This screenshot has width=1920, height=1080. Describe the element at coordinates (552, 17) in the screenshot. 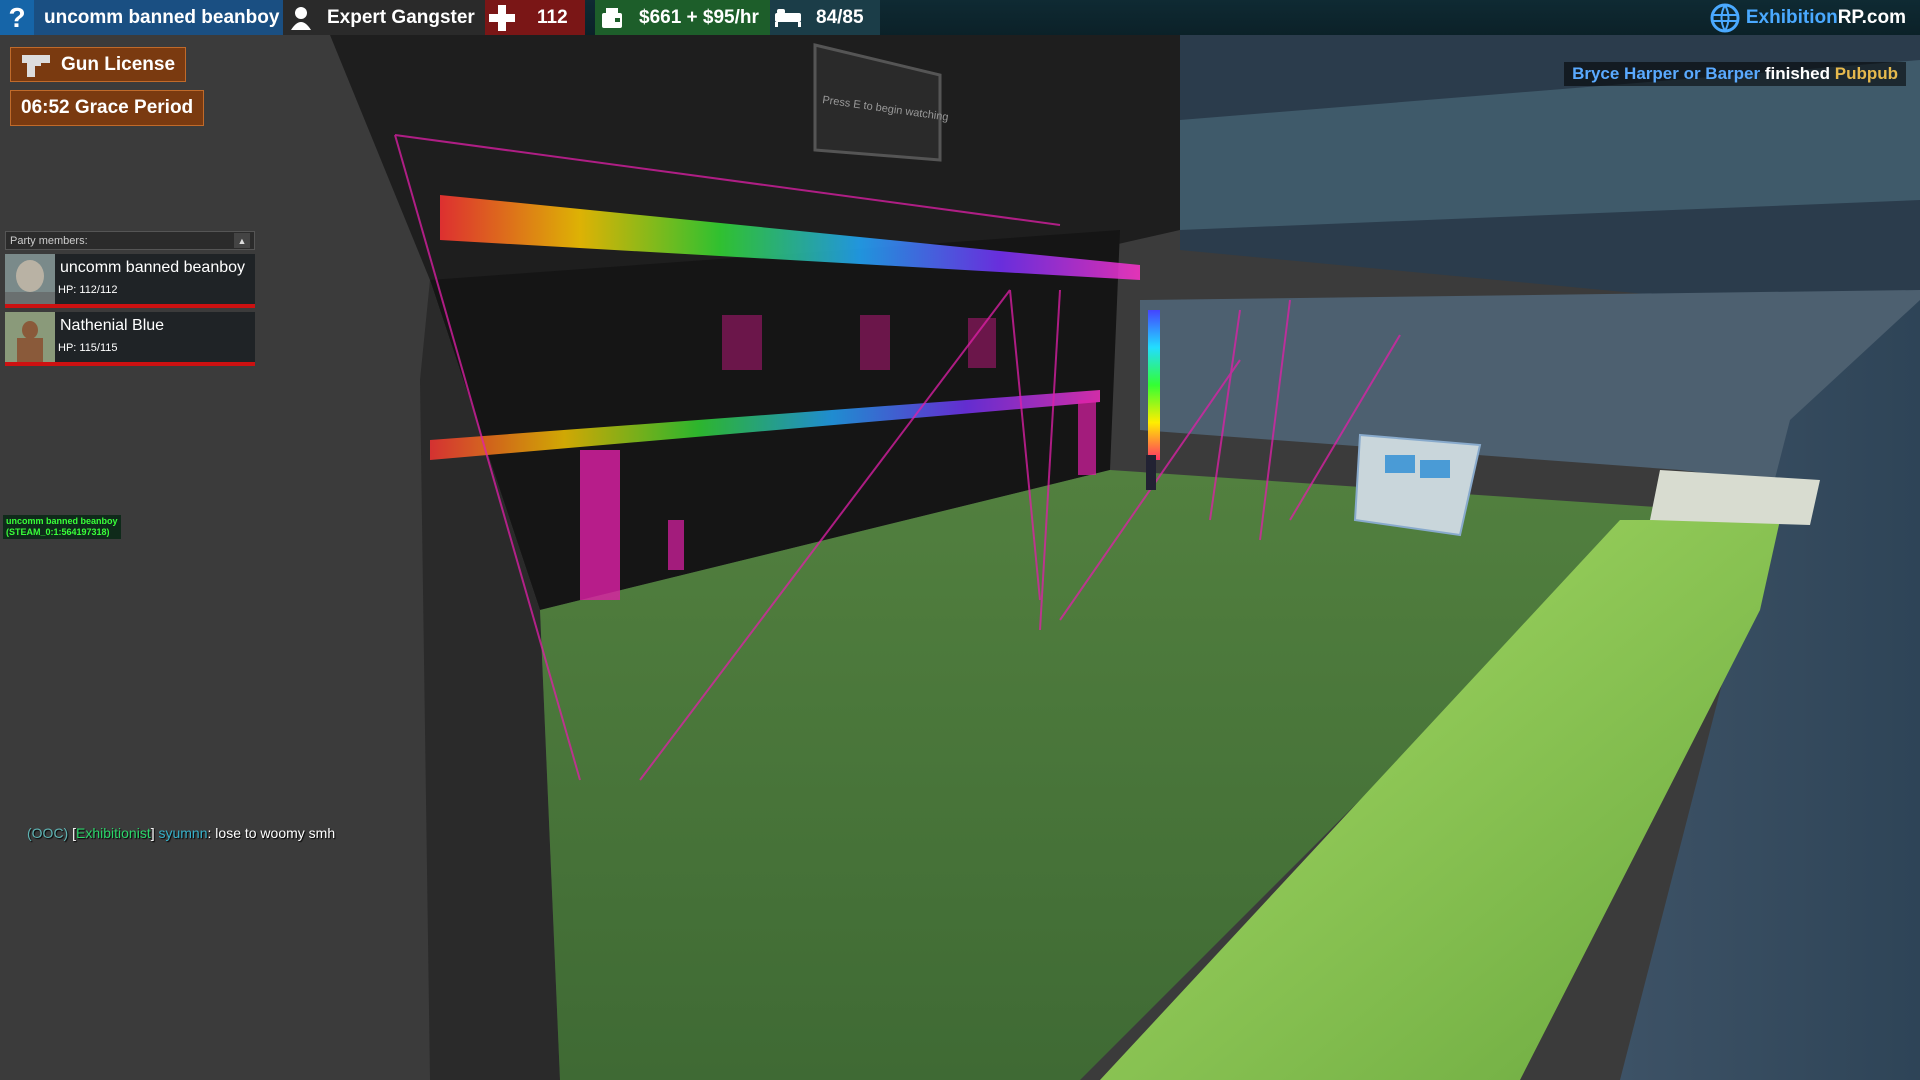

I see `health-value: 112` at that location.